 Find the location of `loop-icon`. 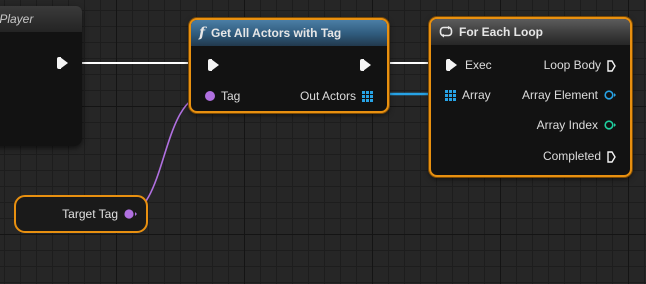

loop-icon is located at coordinates (446, 32).